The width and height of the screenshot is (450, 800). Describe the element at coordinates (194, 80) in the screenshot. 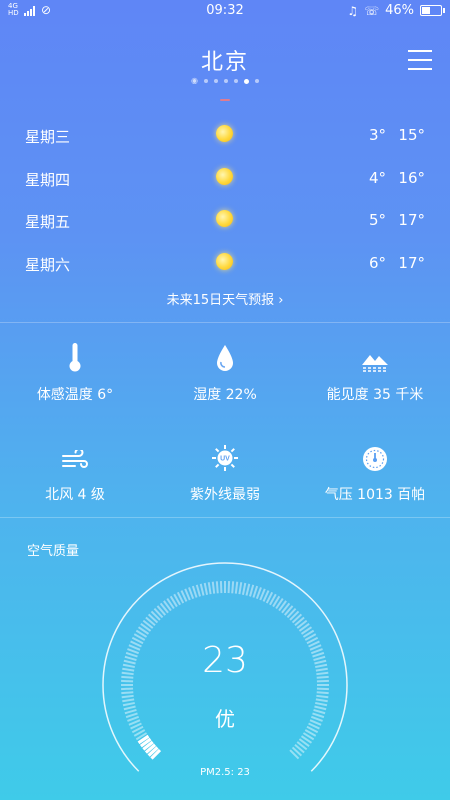

I see `location-icon: ◉` at that location.